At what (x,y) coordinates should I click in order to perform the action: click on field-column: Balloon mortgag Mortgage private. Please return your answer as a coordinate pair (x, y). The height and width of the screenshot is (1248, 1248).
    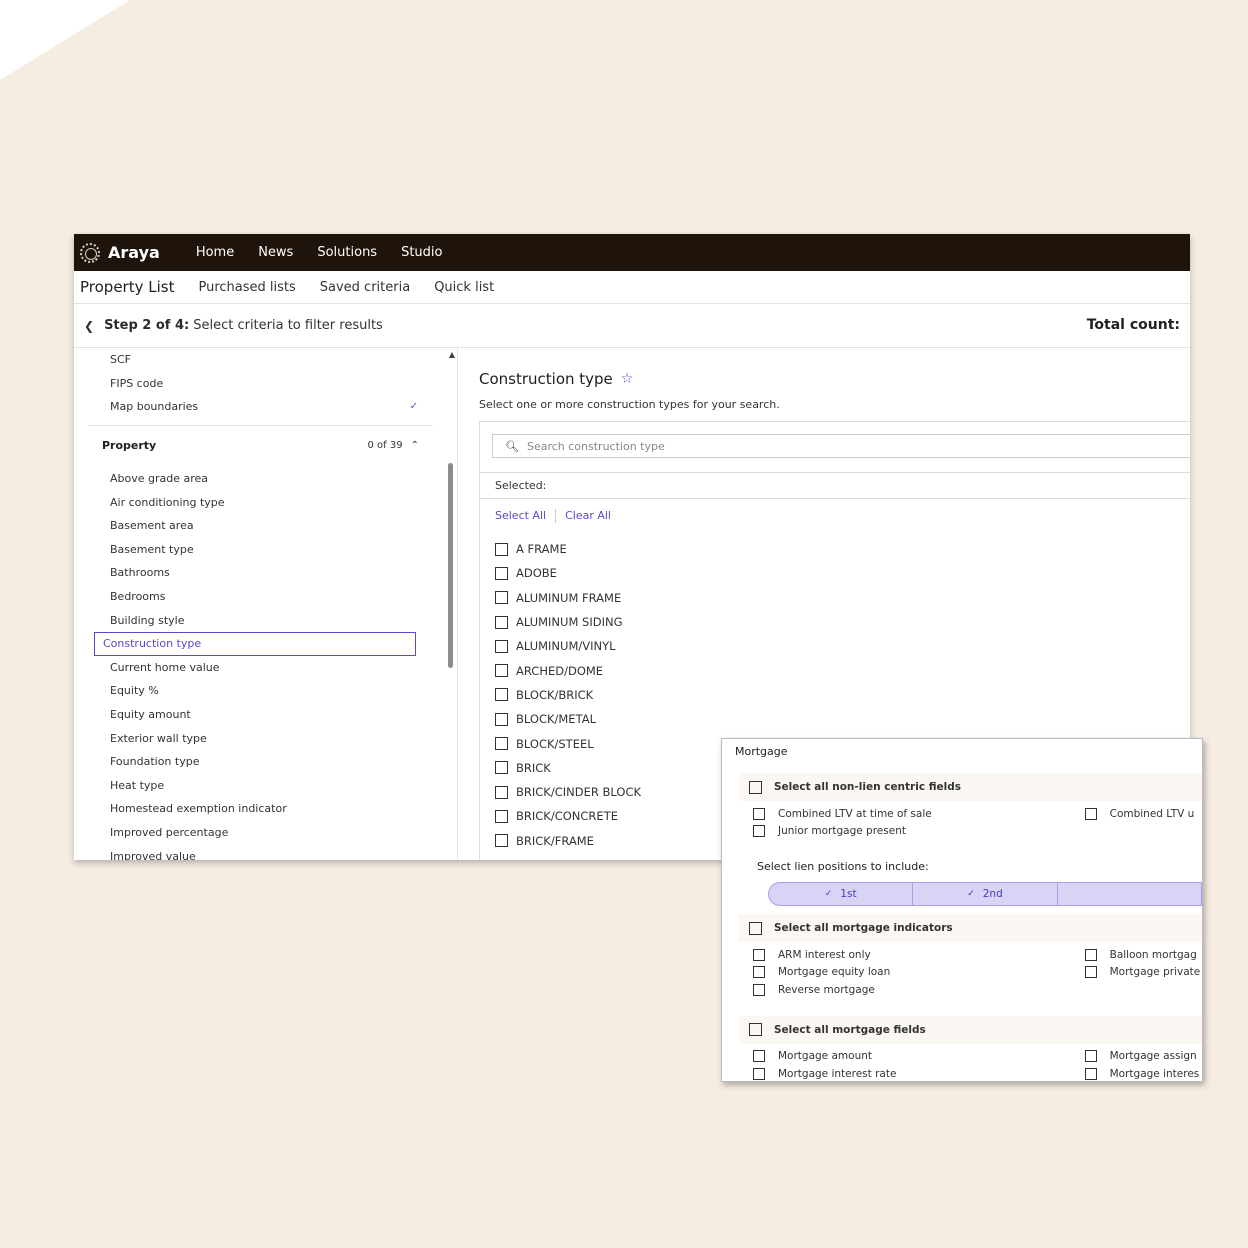
    Looking at the image, I should click on (1143, 972).